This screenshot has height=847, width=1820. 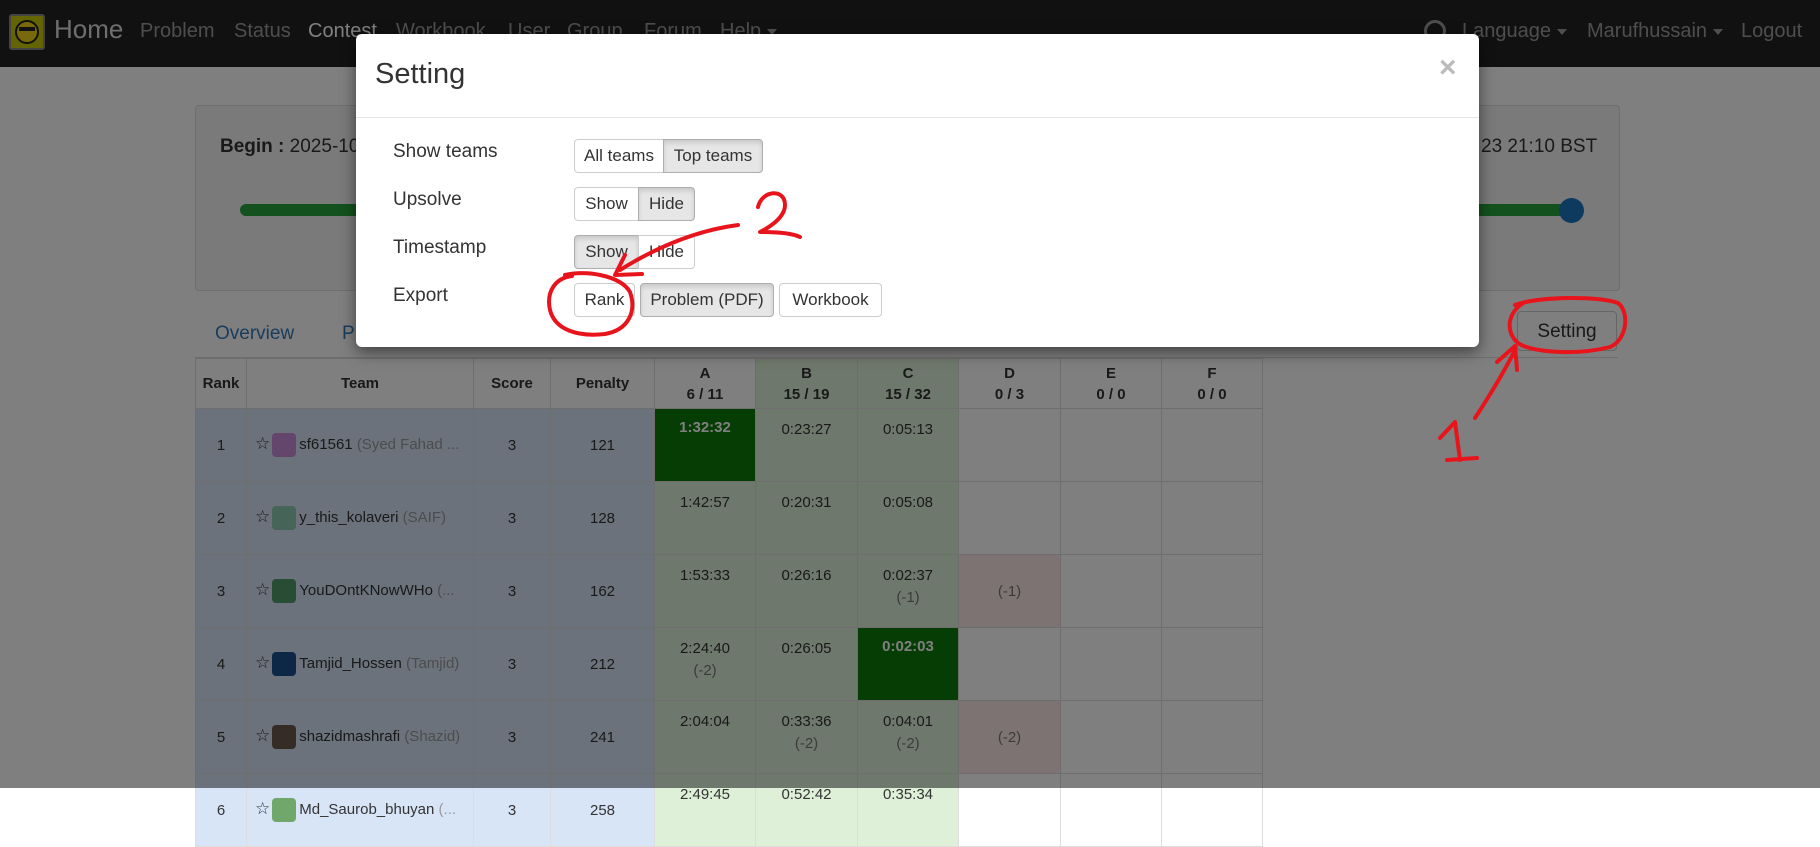 What do you see at coordinates (366, 809) in the screenshot?
I see `team-username: Md_Saurob_bhuyan` at bounding box center [366, 809].